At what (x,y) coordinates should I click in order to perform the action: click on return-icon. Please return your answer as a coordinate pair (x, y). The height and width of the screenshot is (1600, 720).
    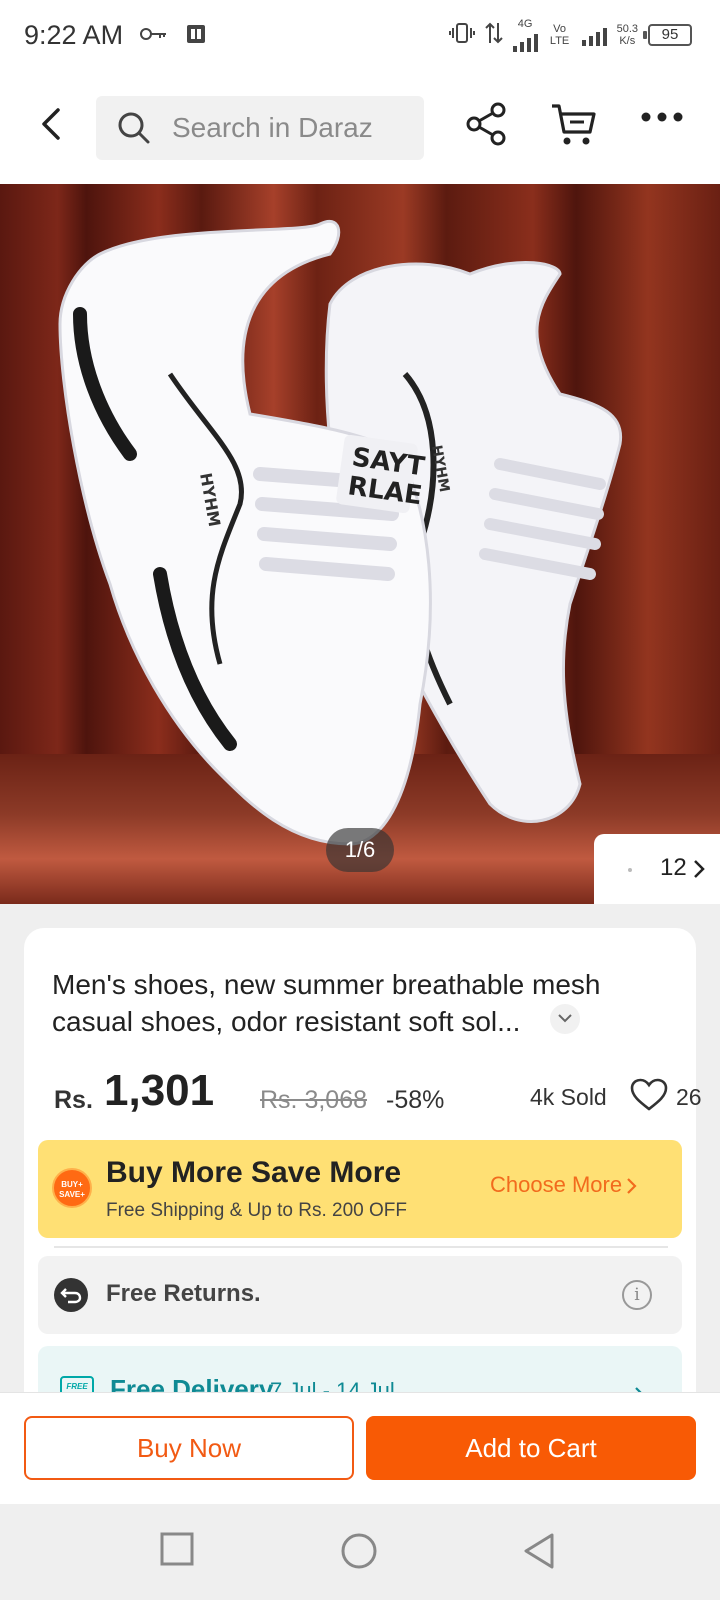
    Looking at the image, I should click on (71, 1295).